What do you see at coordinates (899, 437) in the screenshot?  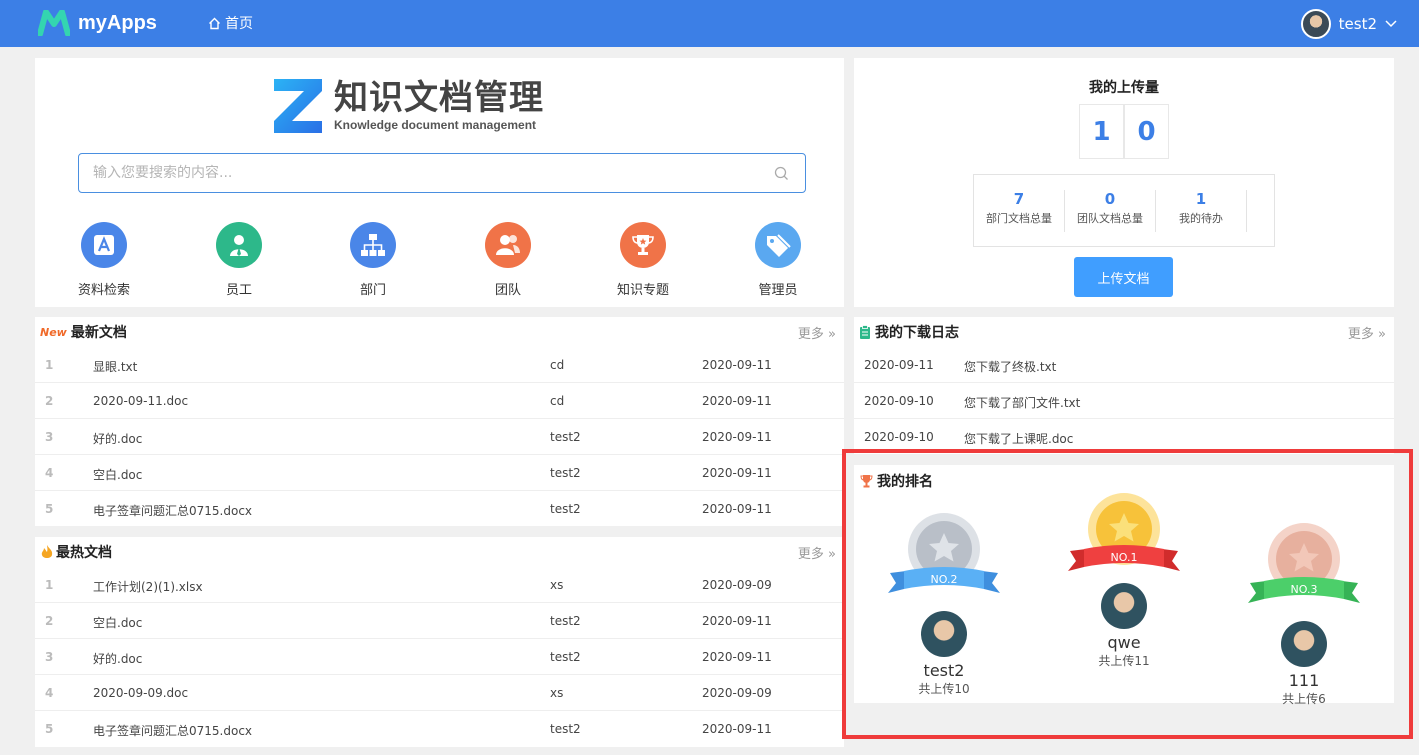 I see `download-date: 2020-09-10` at bounding box center [899, 437].